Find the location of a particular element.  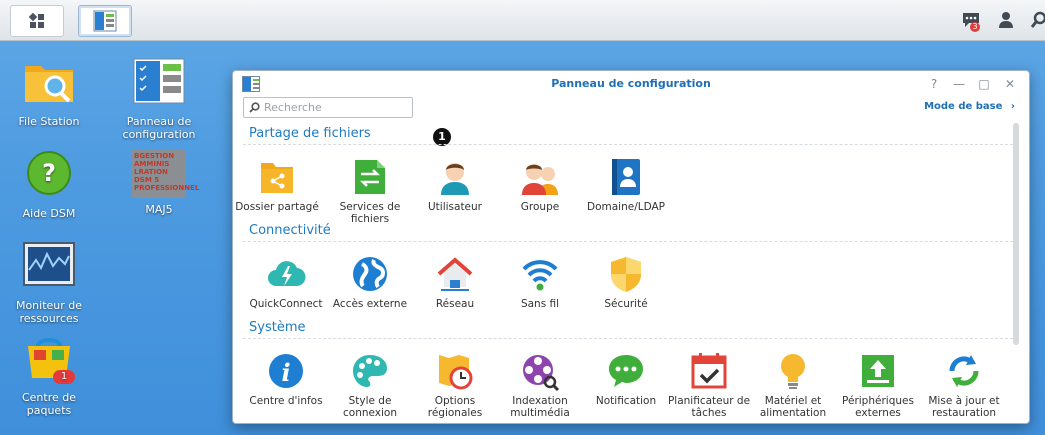

item-label: Notification is located at coordinates (626, 401).